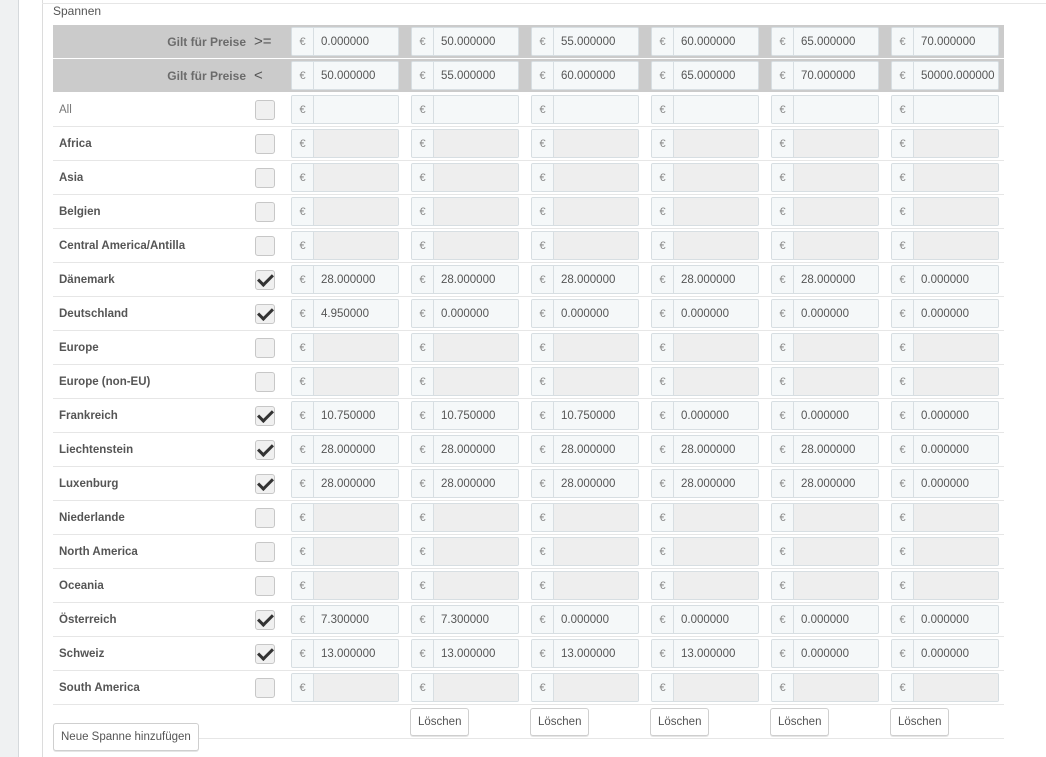 The image size is (1046, 757). I want to click on price-value: 10.750000, so click(476, 415).